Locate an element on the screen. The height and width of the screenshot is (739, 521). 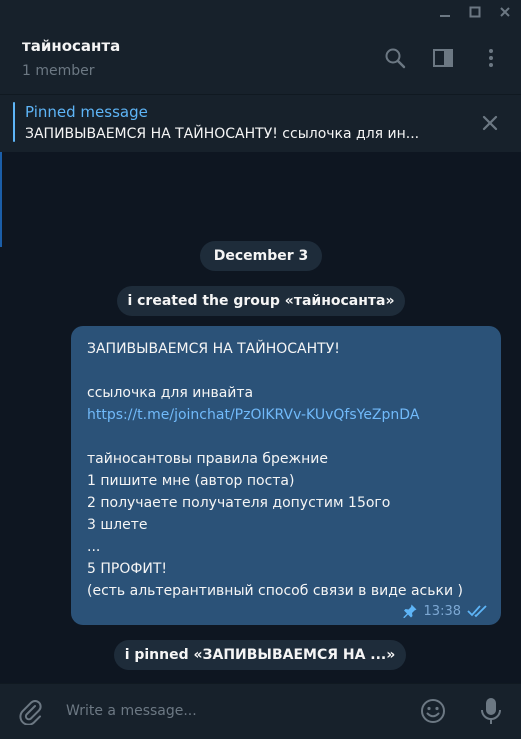
search-icon is located at coordinates (395, 58).